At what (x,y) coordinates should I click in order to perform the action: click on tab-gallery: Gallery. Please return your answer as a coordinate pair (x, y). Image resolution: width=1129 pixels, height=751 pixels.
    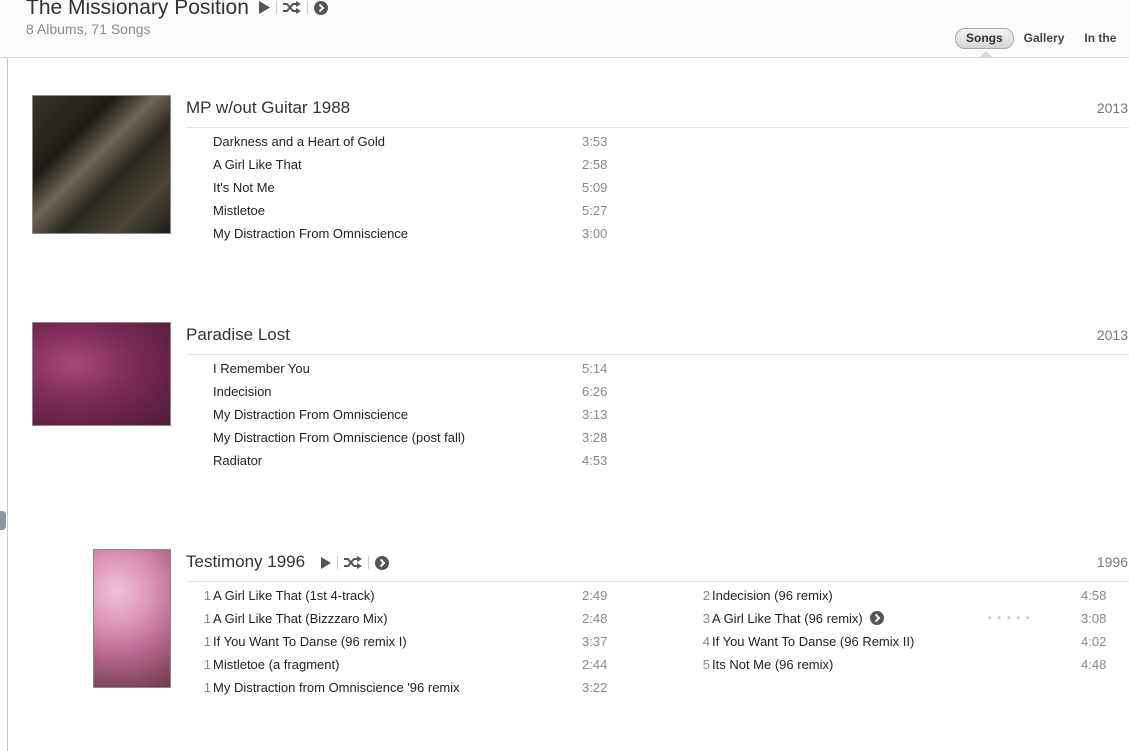
    Looking at the image, I should click on (1044, 38).